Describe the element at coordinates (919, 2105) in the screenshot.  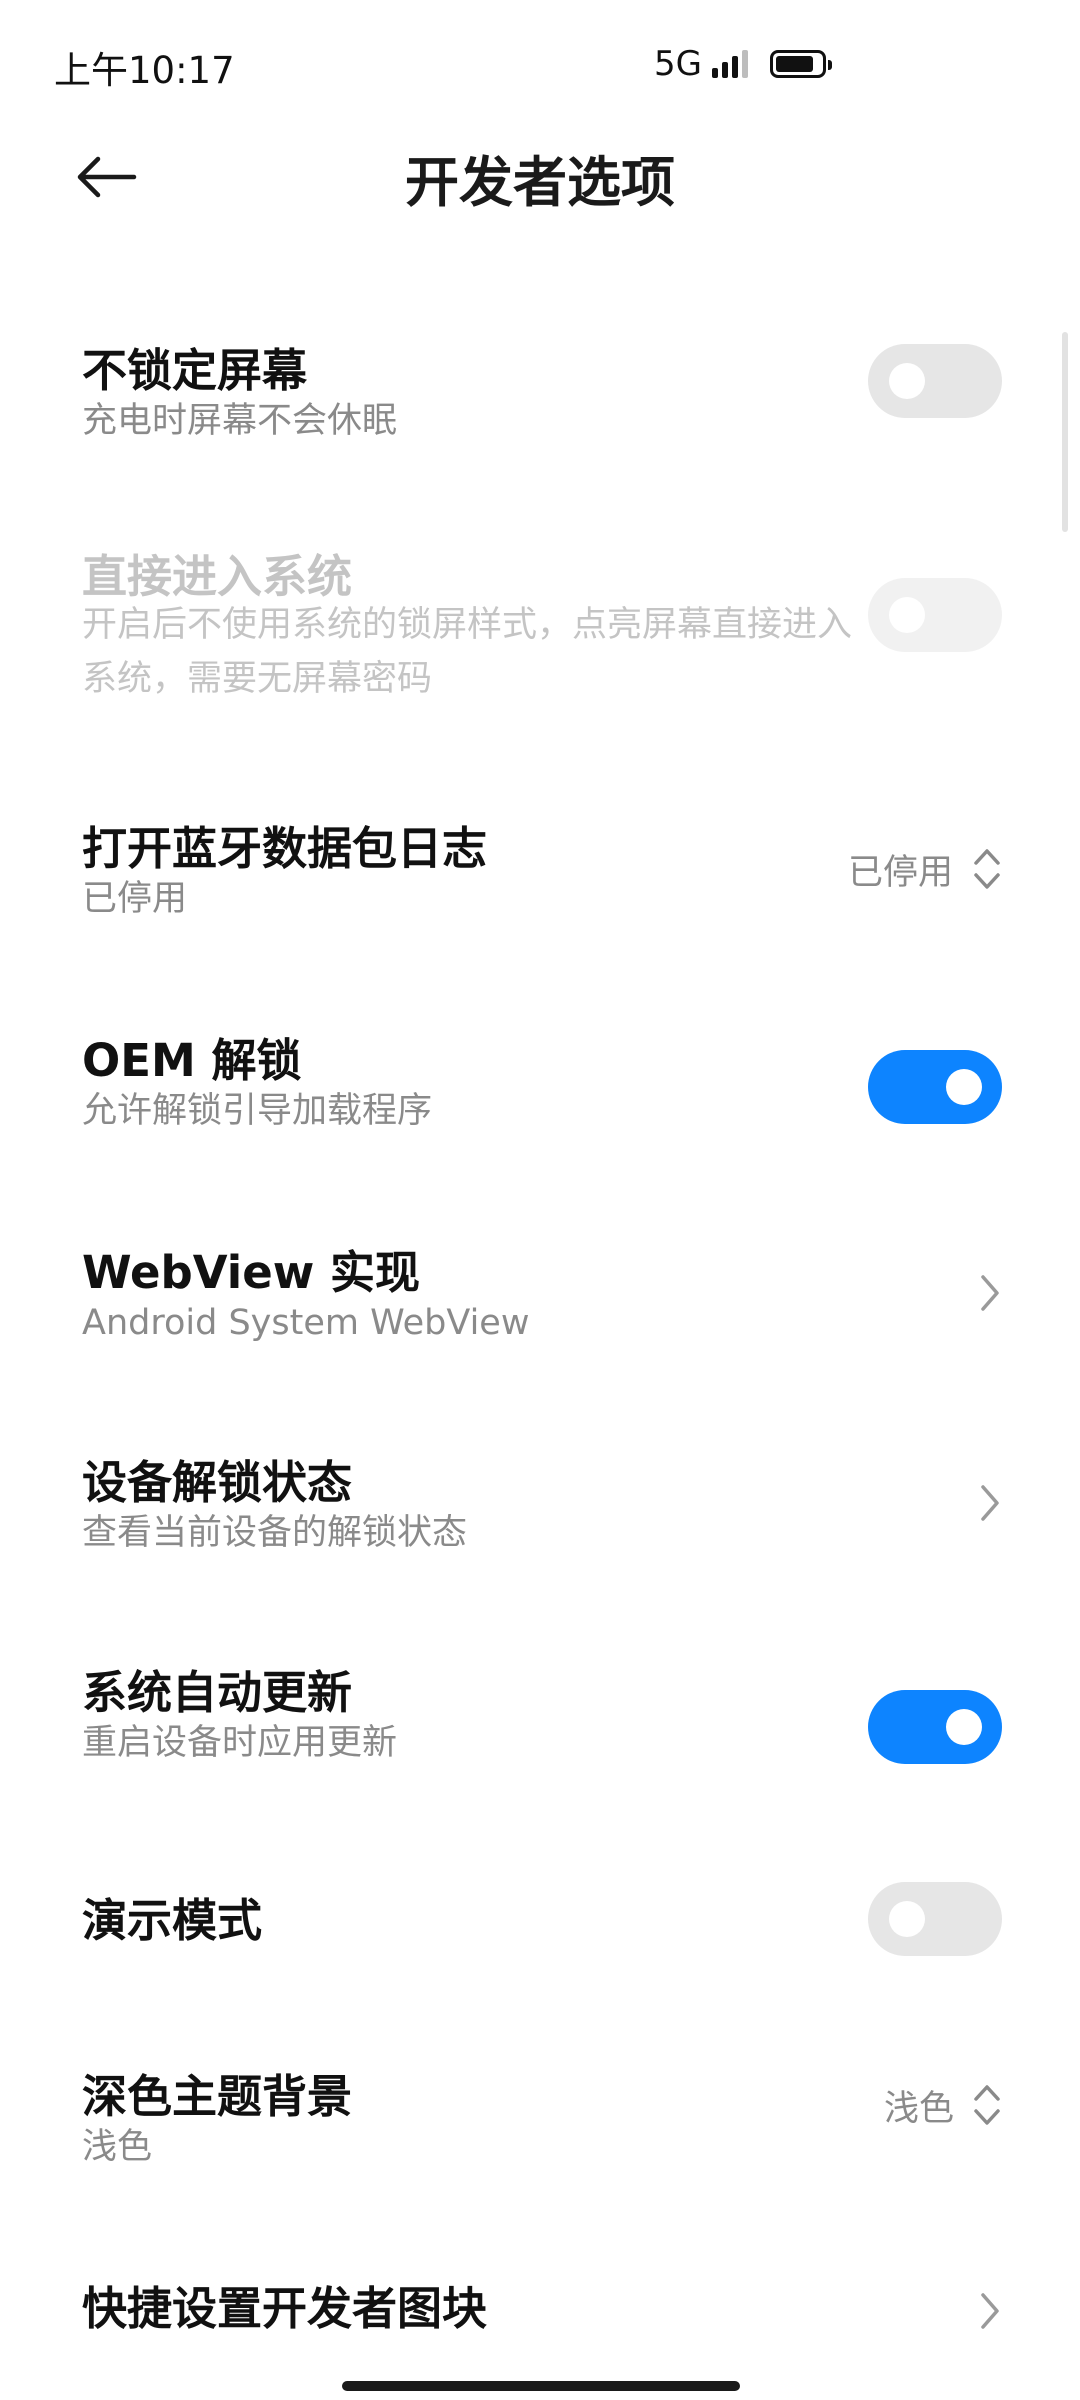
I see `dark-theme-value: 浅色` at that location.